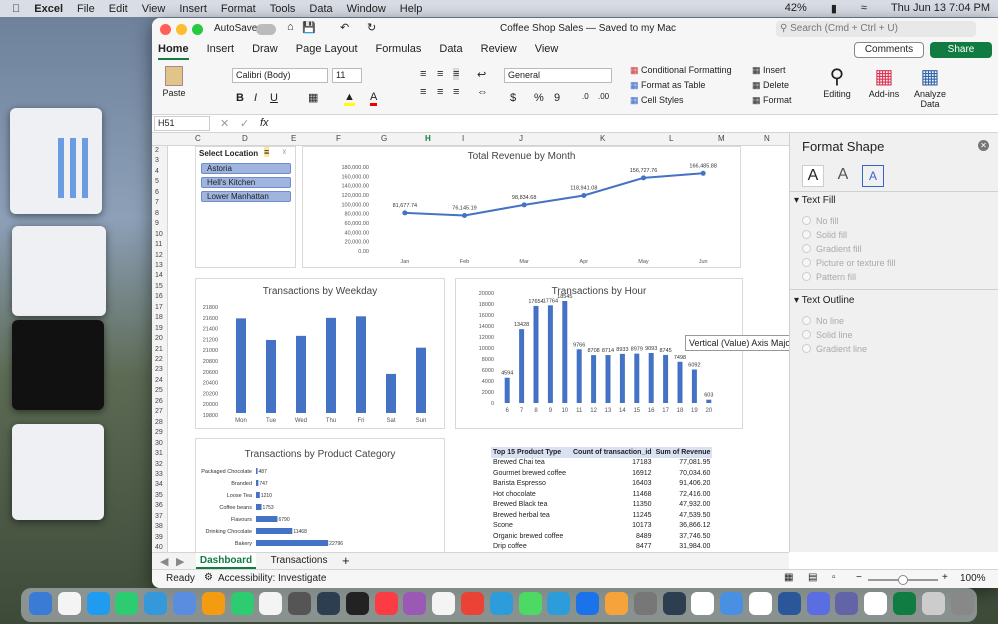  I want to click on slicer-item-hells-kitchen: Hell's Kitchen, so click(246, 182).